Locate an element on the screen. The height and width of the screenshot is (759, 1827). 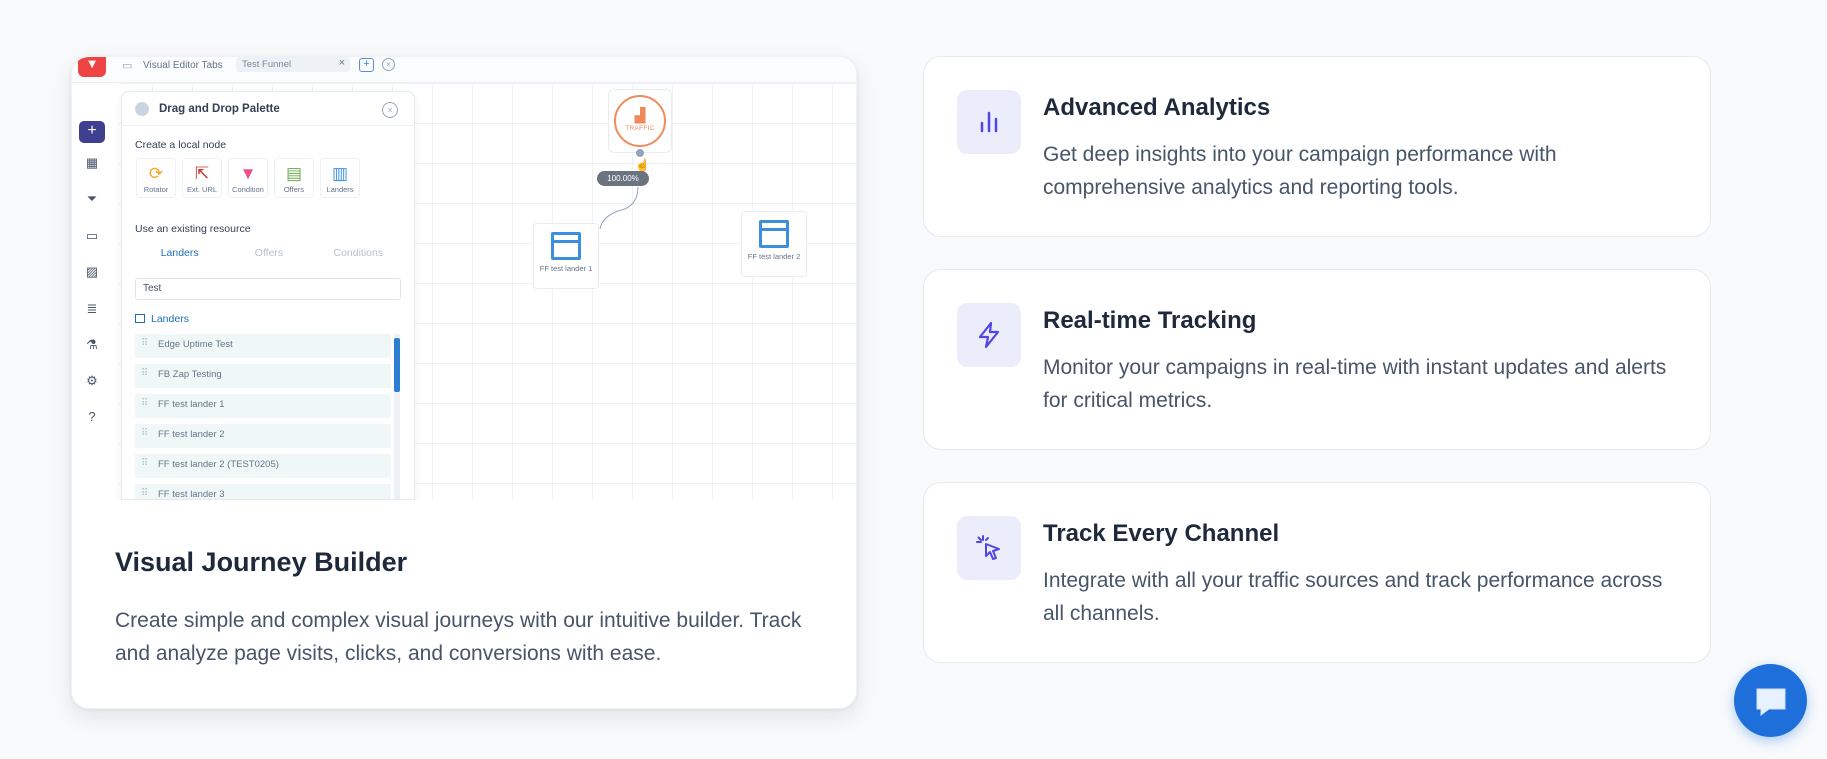
lightning-icon is located at coordinates (989, 335).